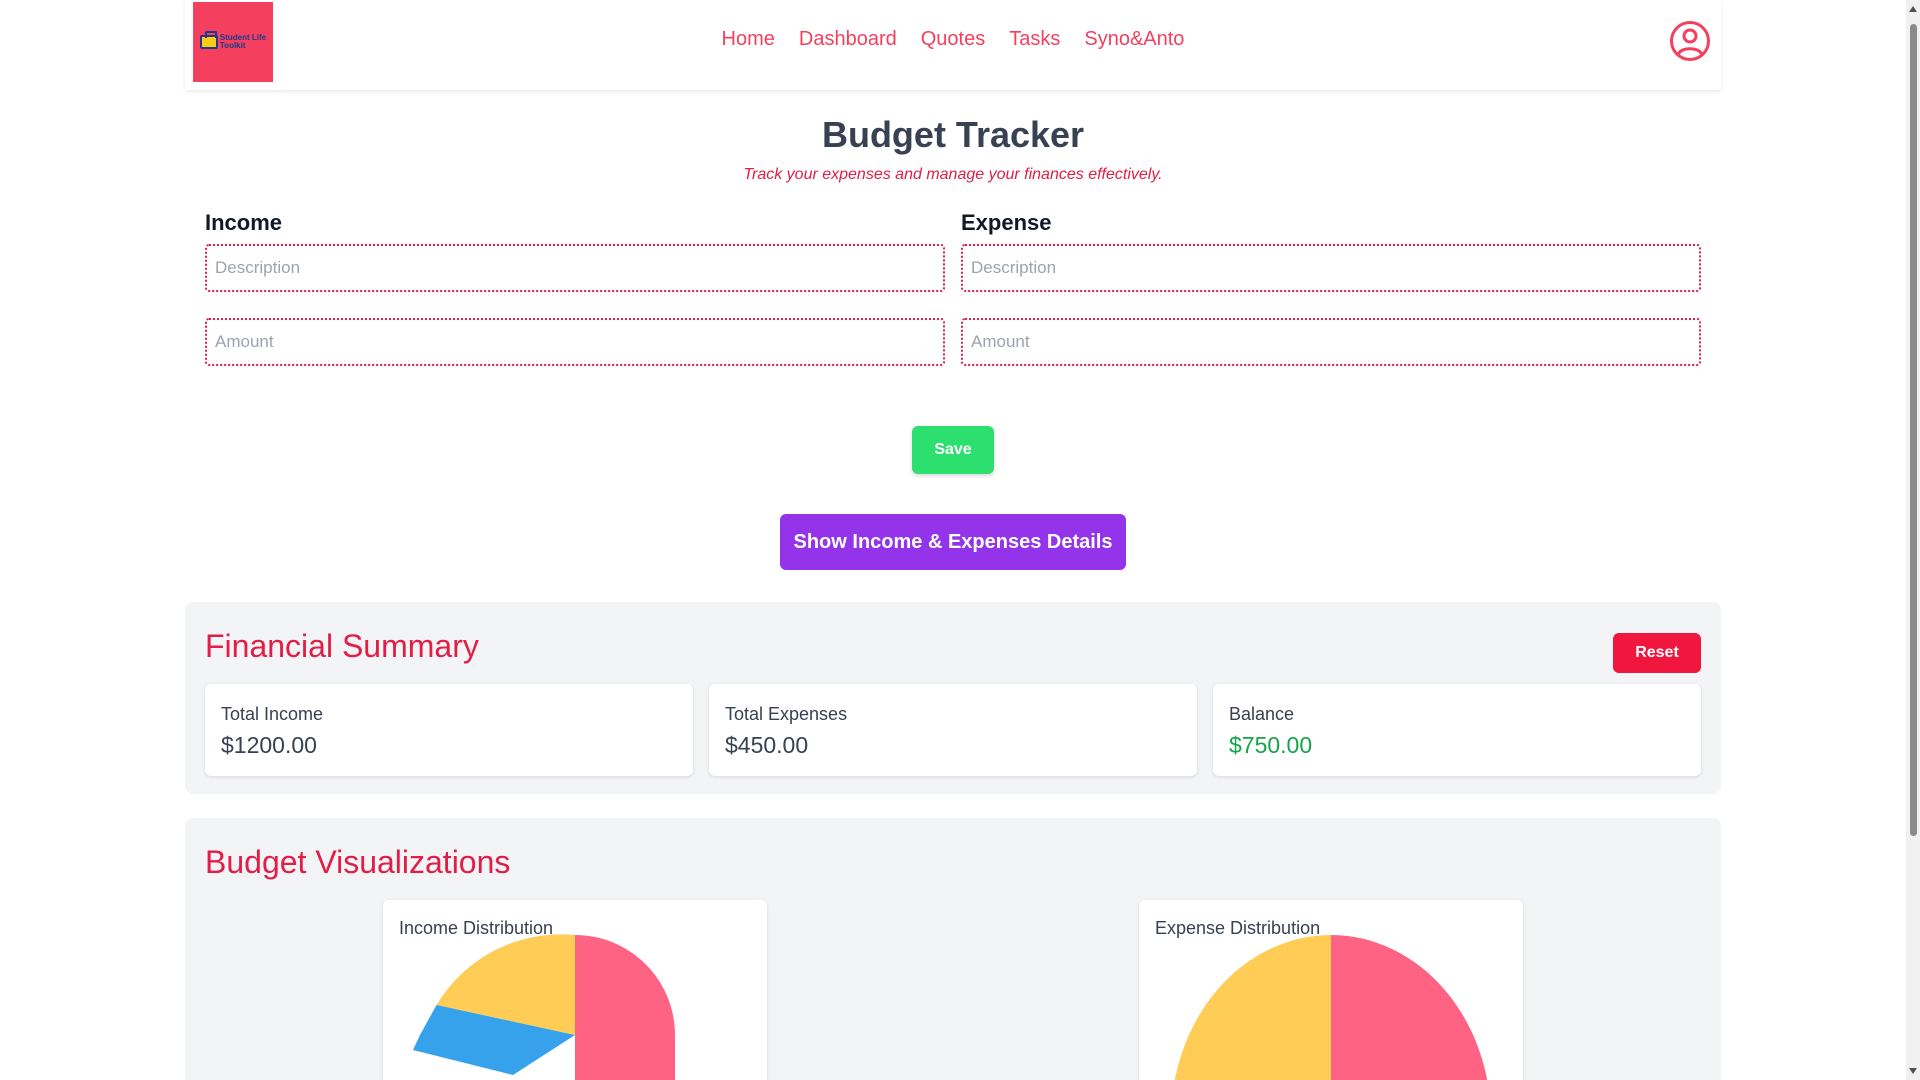  I want to click on total-income-label: Total Income, so click(272, 714).